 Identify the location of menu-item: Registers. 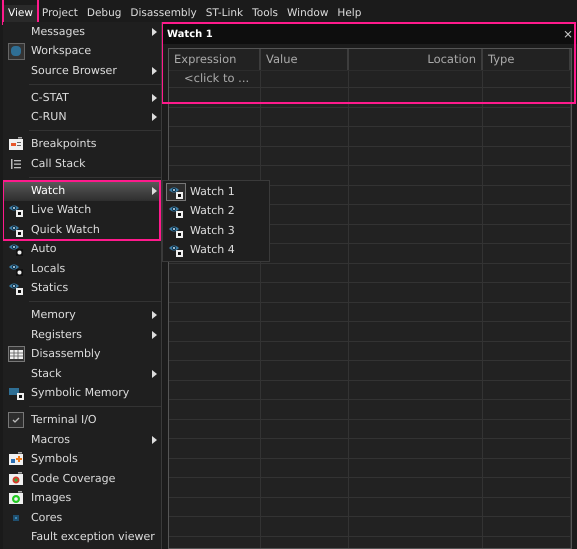
(82, 334).